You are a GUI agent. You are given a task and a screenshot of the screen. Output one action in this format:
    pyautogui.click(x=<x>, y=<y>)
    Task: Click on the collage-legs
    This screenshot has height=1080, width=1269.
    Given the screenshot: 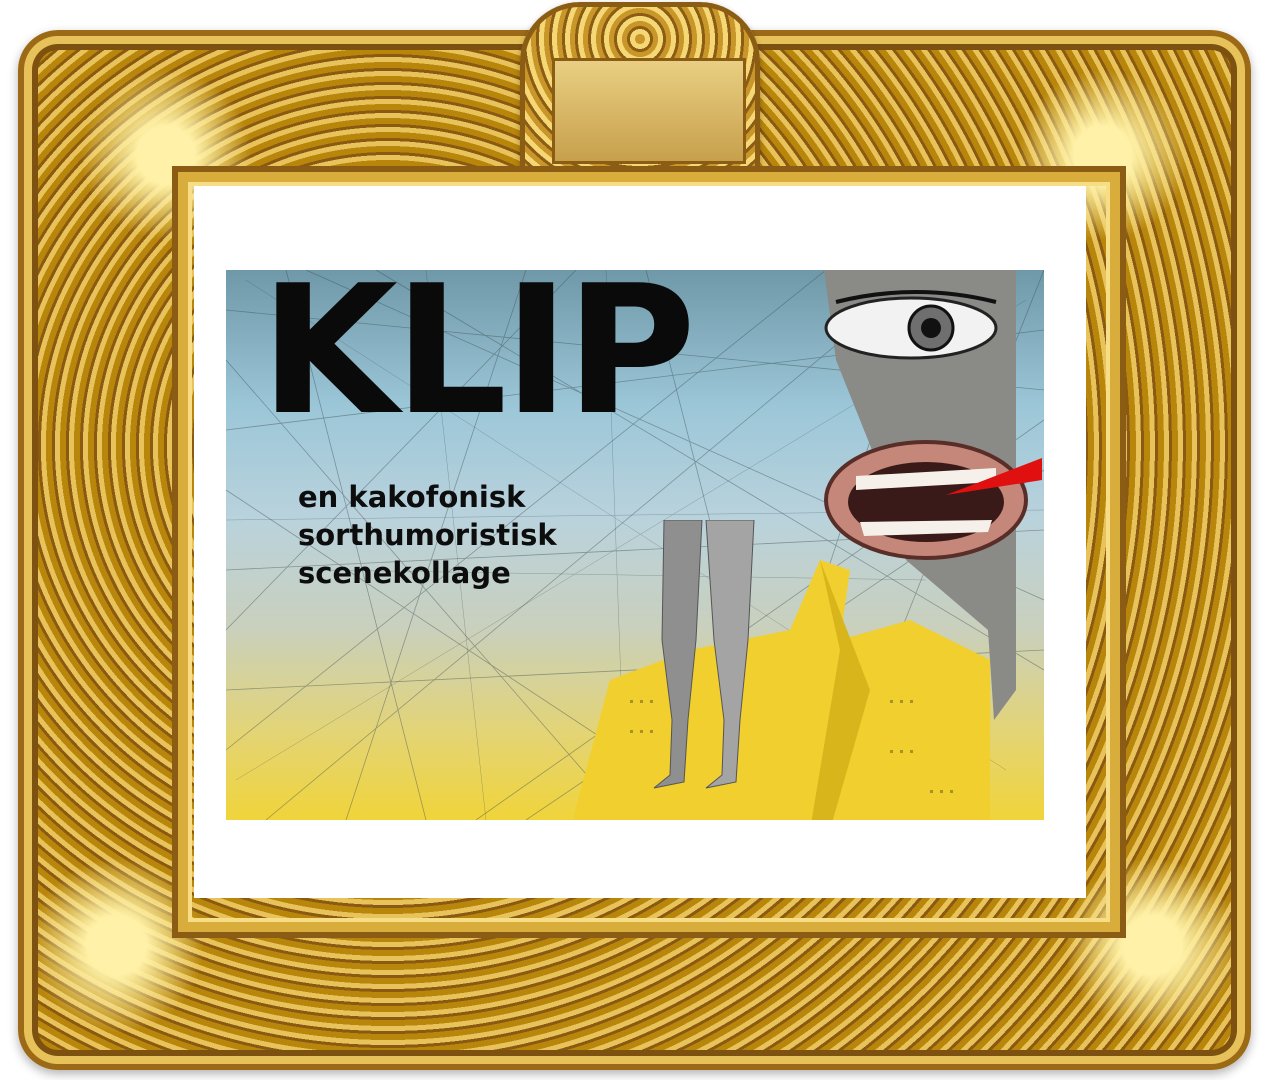 What is the action you would take?
    pyautogui.click(x=704, y=654)
    